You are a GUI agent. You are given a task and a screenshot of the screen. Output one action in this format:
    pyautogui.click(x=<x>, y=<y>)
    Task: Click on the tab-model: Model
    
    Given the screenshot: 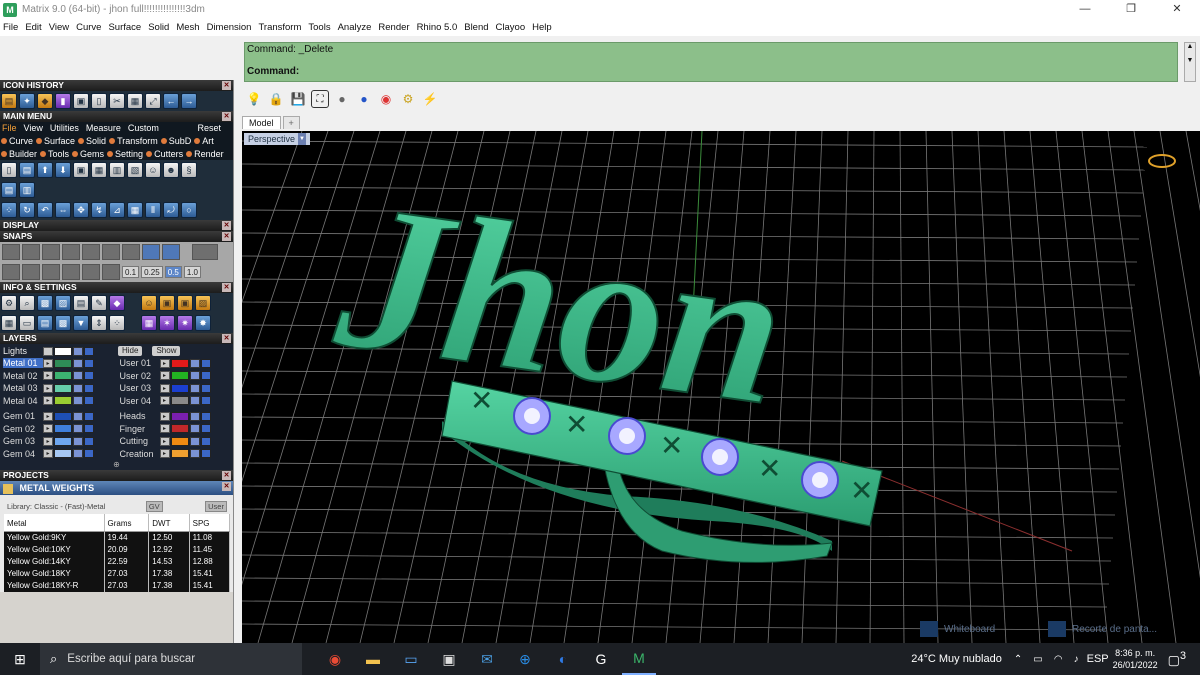 What is the action you would take?
    pyautogui.click(x=261, y=122)
    